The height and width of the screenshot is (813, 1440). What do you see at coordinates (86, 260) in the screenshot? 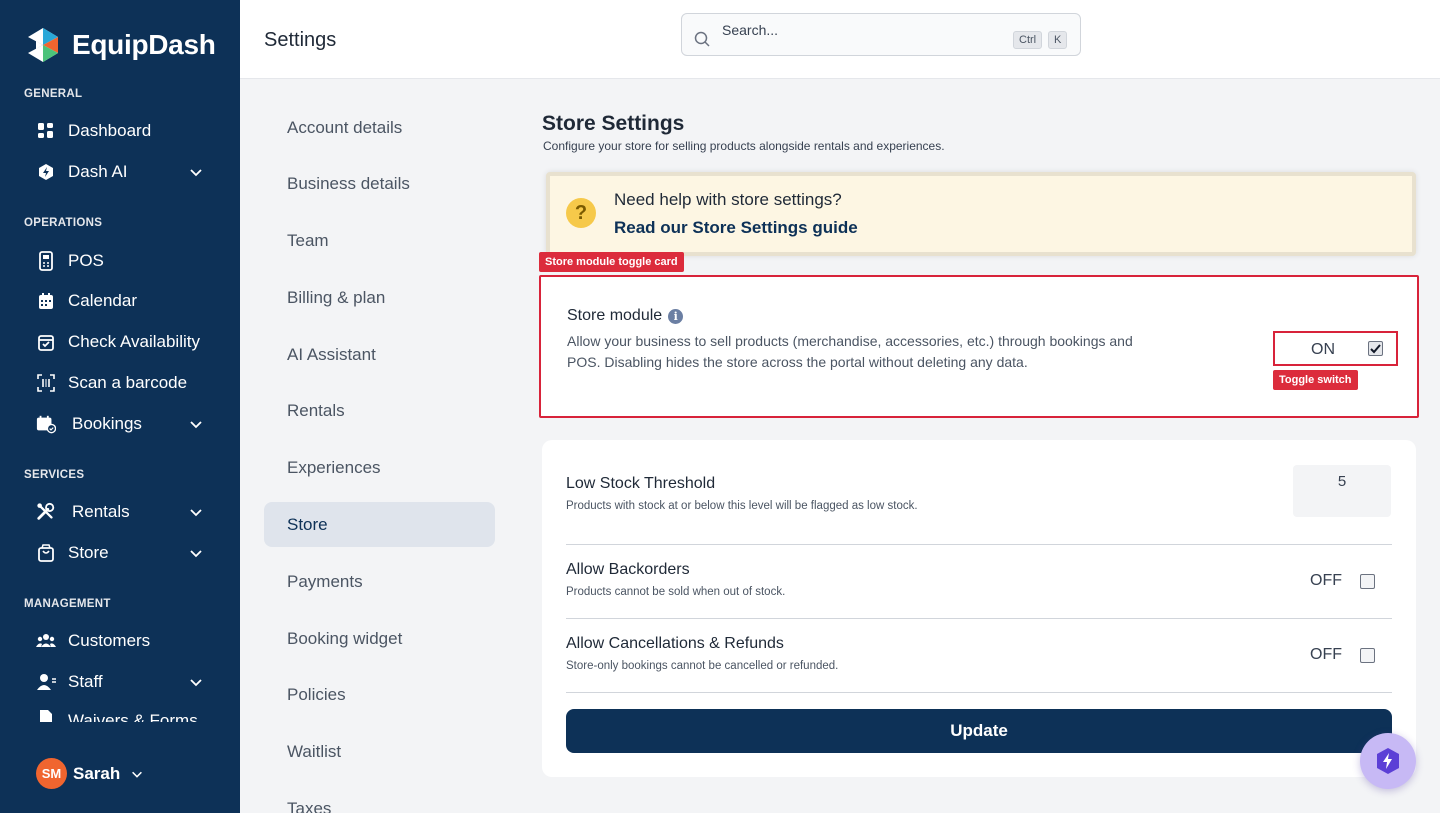
I see `sidebar-item-label: POS` at bounding box center [86, 260].